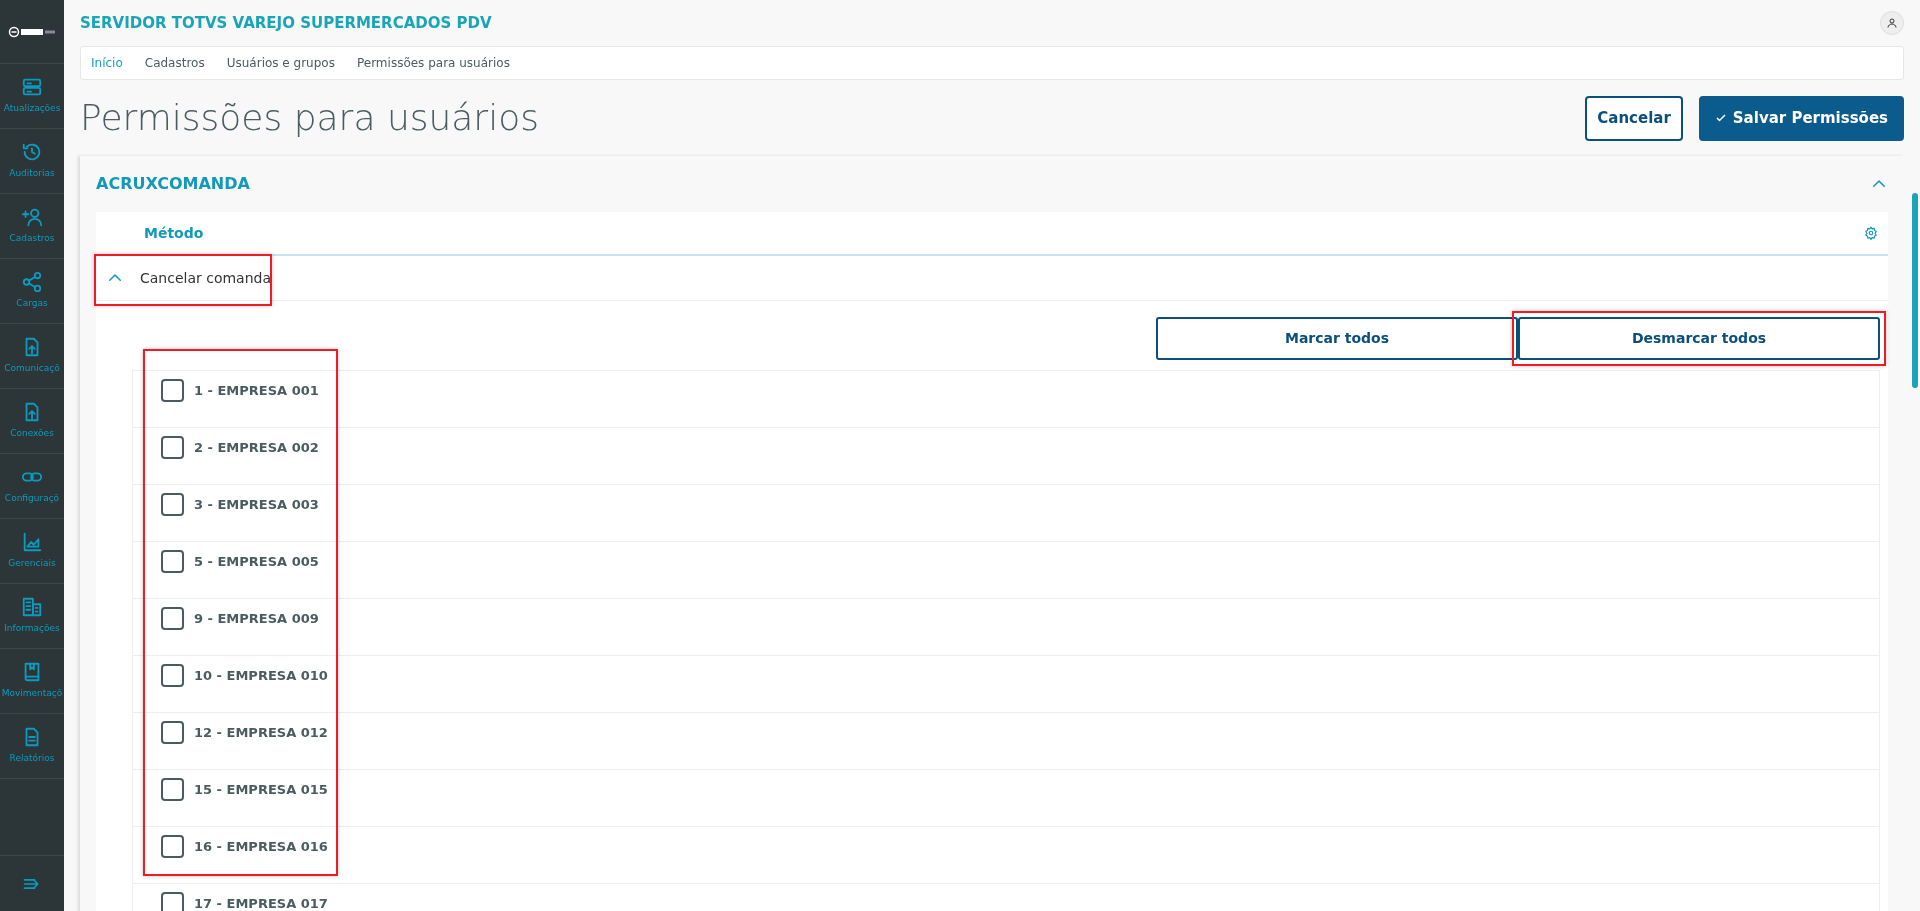 The height and width of the screenshot is (911, 1920). Describe the element at coordinates (261, 903) in the screenshot. I see `company-label: 17 - EMPRESA 017` at that location.